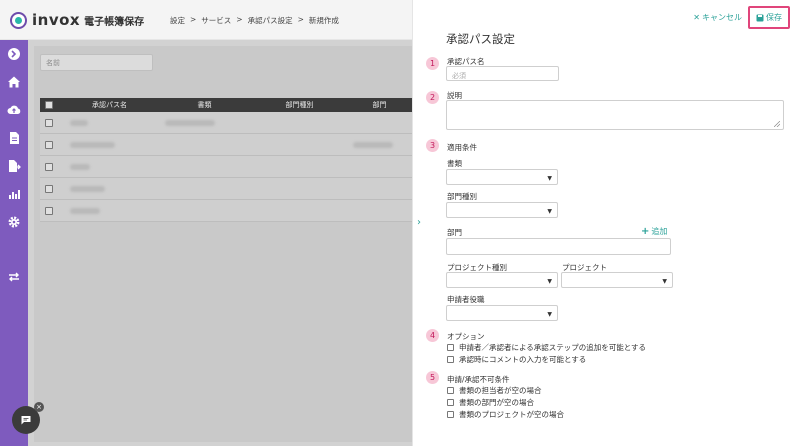  What do you see at coordinates (558, 246) in the screenshot?
I see `dept-input` at bounding box center [558, 246].